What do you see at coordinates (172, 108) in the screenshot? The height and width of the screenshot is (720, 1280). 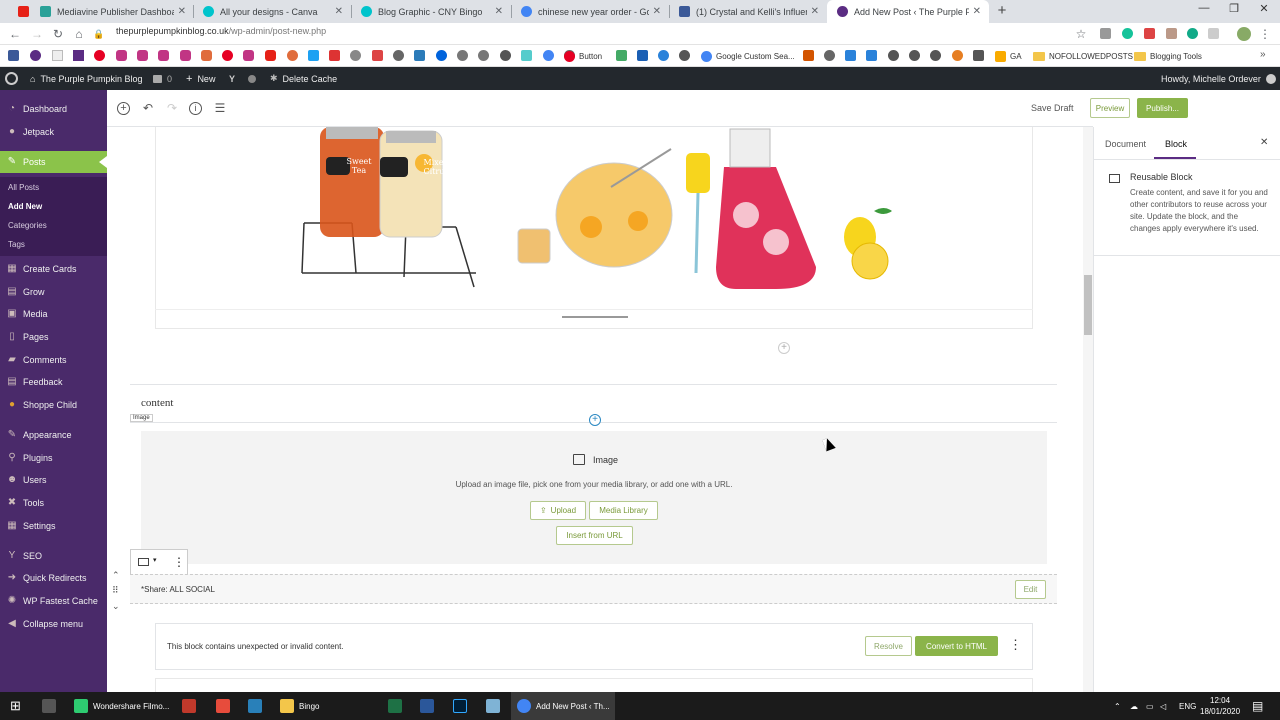 I see `redo-icon: ↷` at bounding box center [172, 108].